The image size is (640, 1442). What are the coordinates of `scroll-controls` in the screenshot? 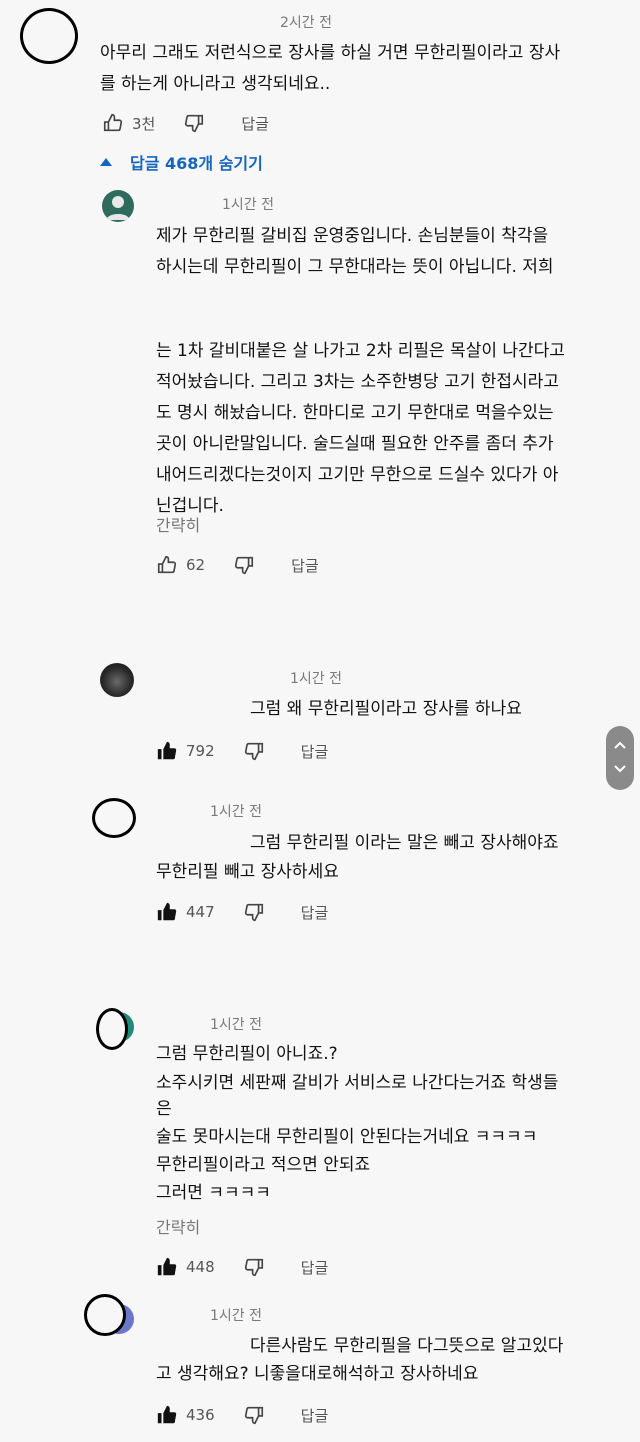 It's located at (620, 758).